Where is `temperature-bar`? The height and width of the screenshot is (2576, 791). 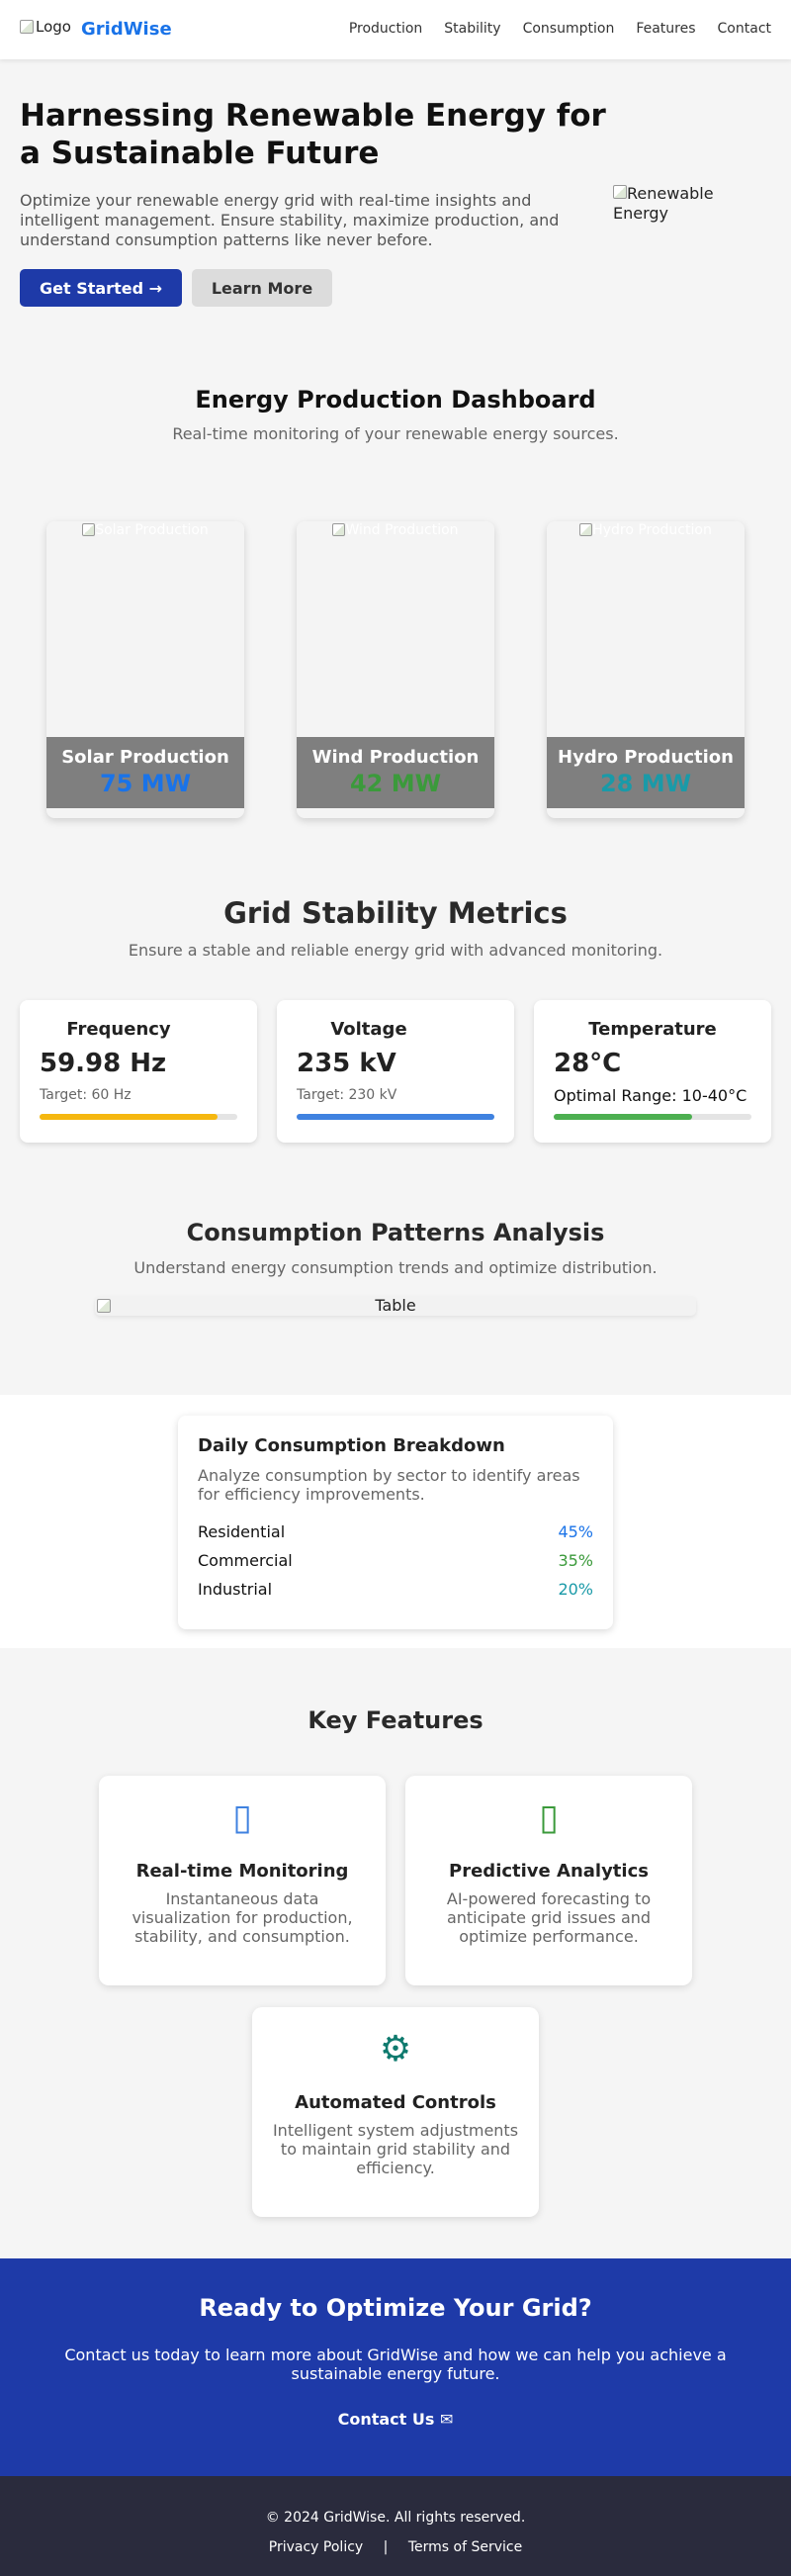 temperature-bar is located at coordinates (652, 1117).